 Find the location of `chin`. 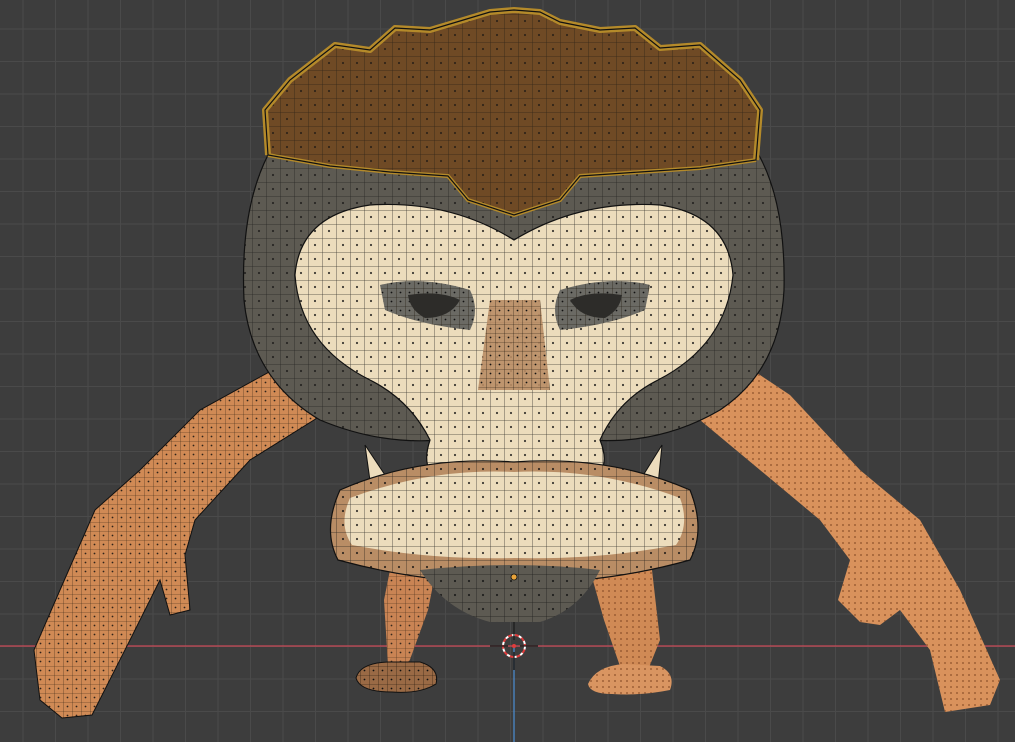

chin is located at coordinates (510, 593).